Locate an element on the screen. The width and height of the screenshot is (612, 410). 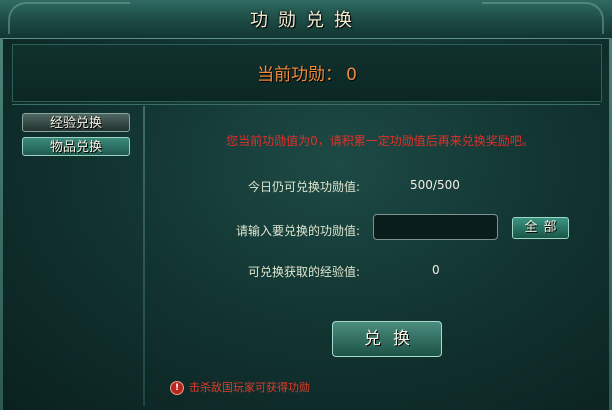
header-divider is located at coordinates (306, 104).